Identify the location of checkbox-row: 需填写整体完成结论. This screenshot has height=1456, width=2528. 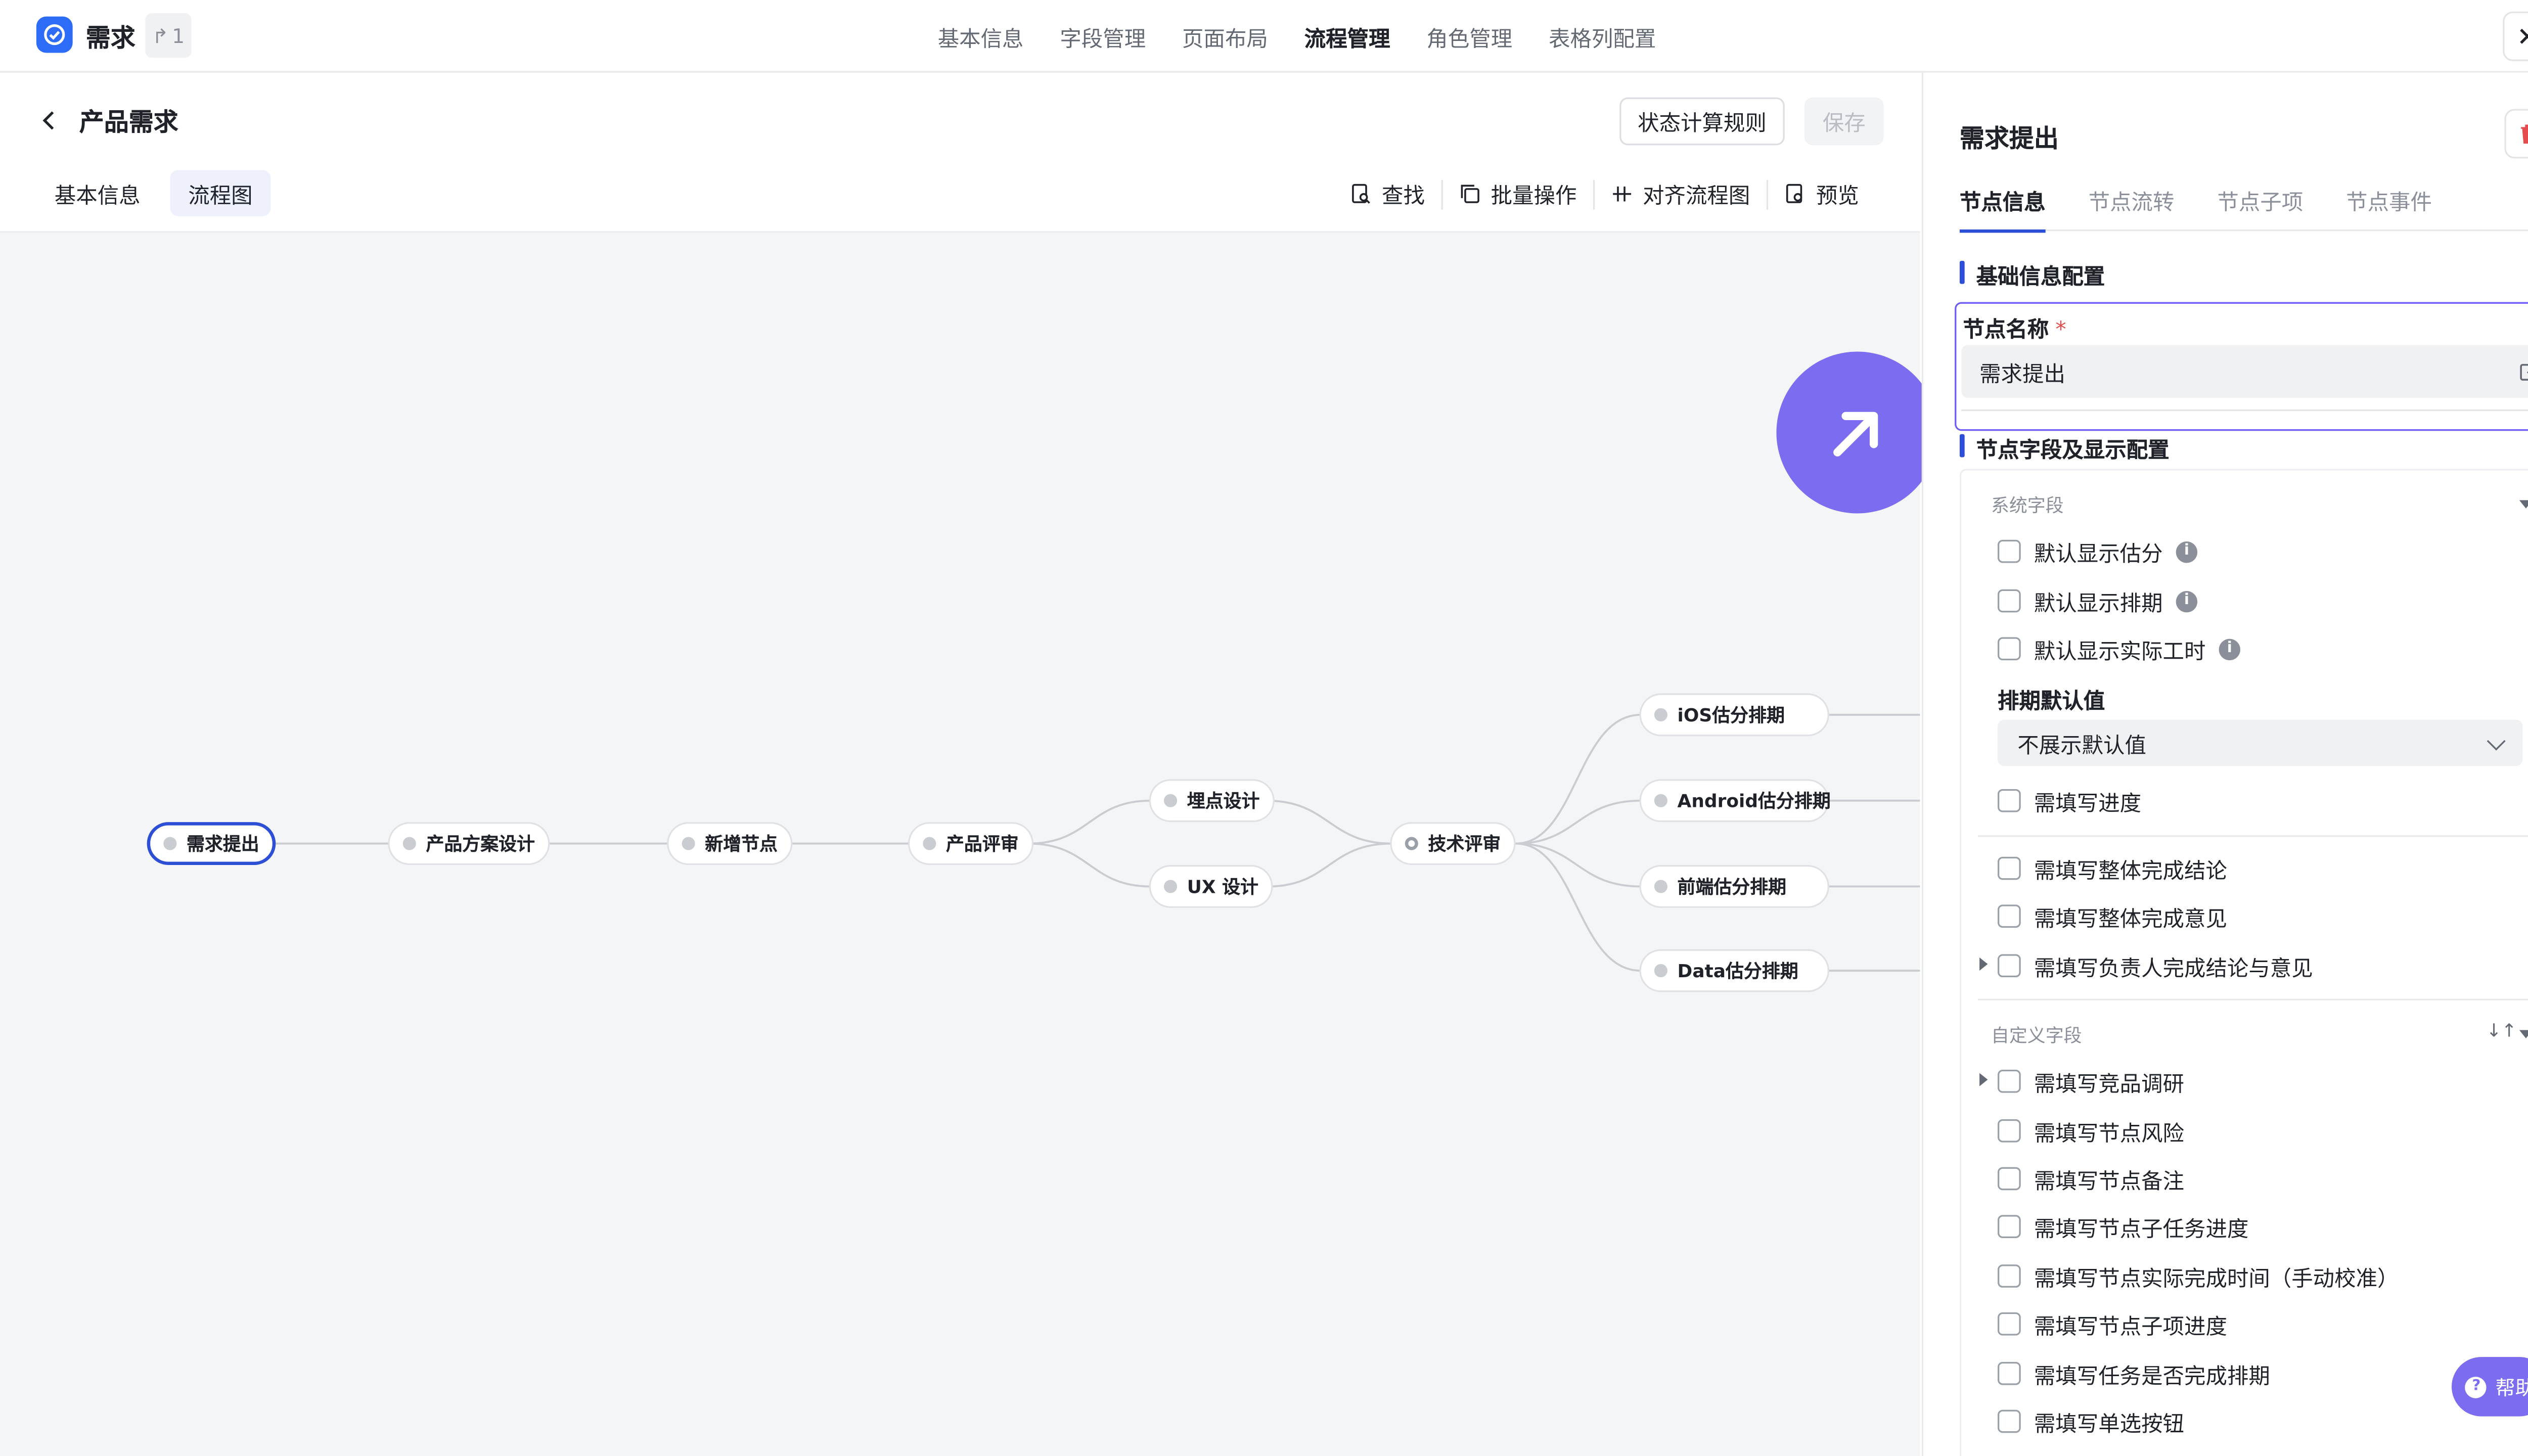
(2113, 868).